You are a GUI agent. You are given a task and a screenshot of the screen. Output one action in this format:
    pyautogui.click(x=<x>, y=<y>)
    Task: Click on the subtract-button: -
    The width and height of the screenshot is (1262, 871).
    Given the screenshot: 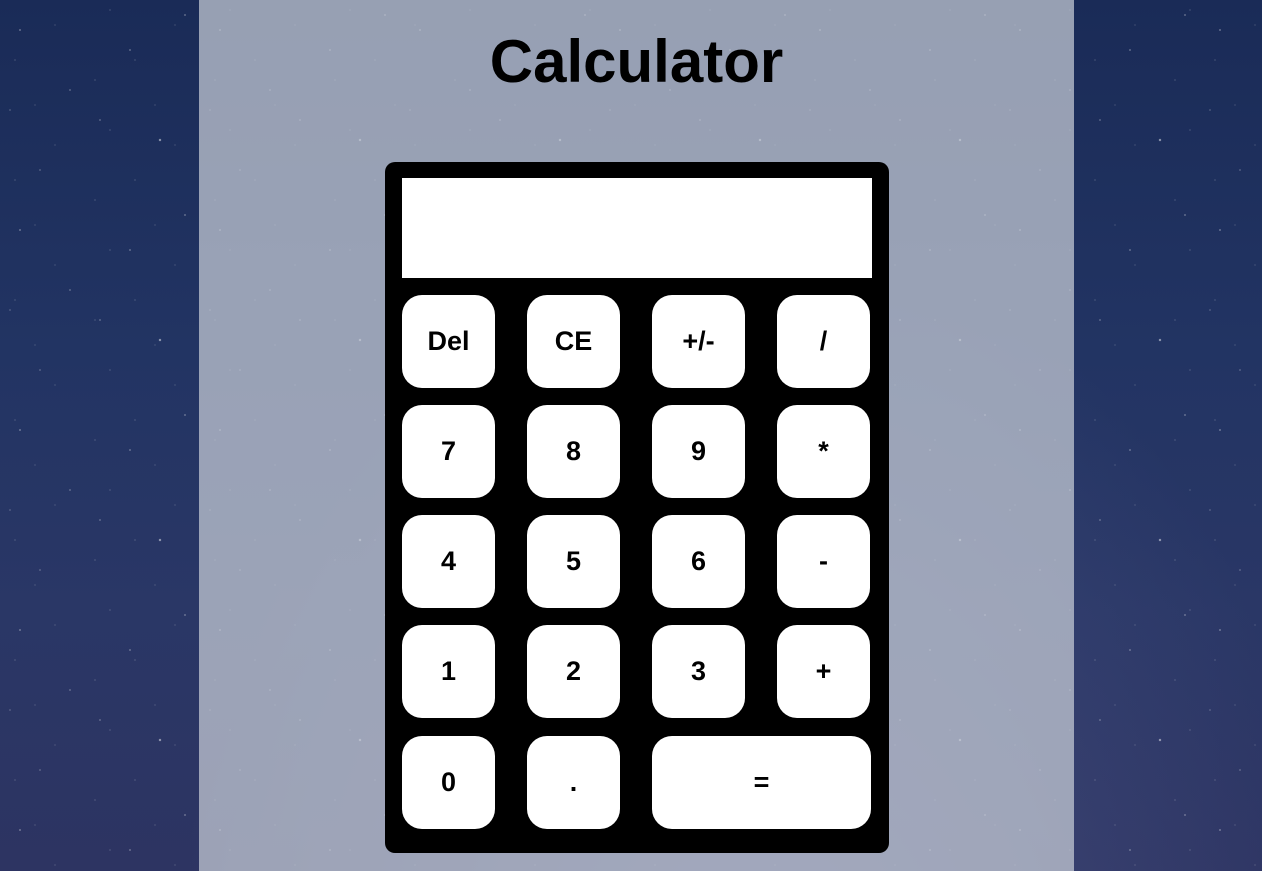 What is the action you would take?
    pyautogui.click(x=823, y=561)
    